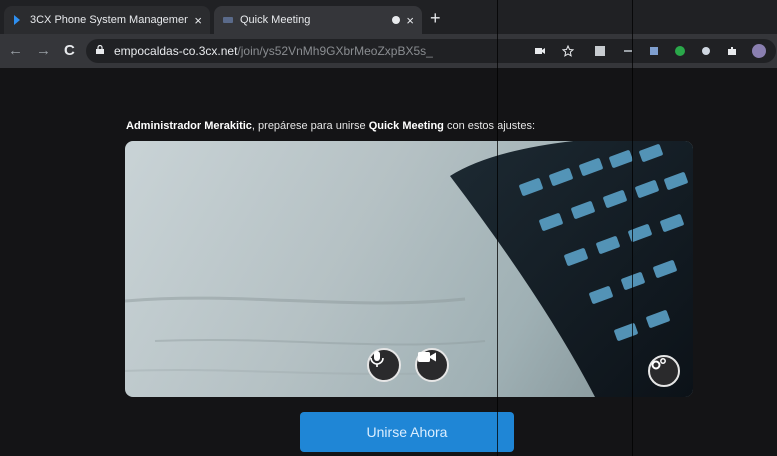 The width and height of the screenshot is (777, 456). Describe the element at coordinates (100, 49) in the screenshot. I see `lock-icon` at that location.